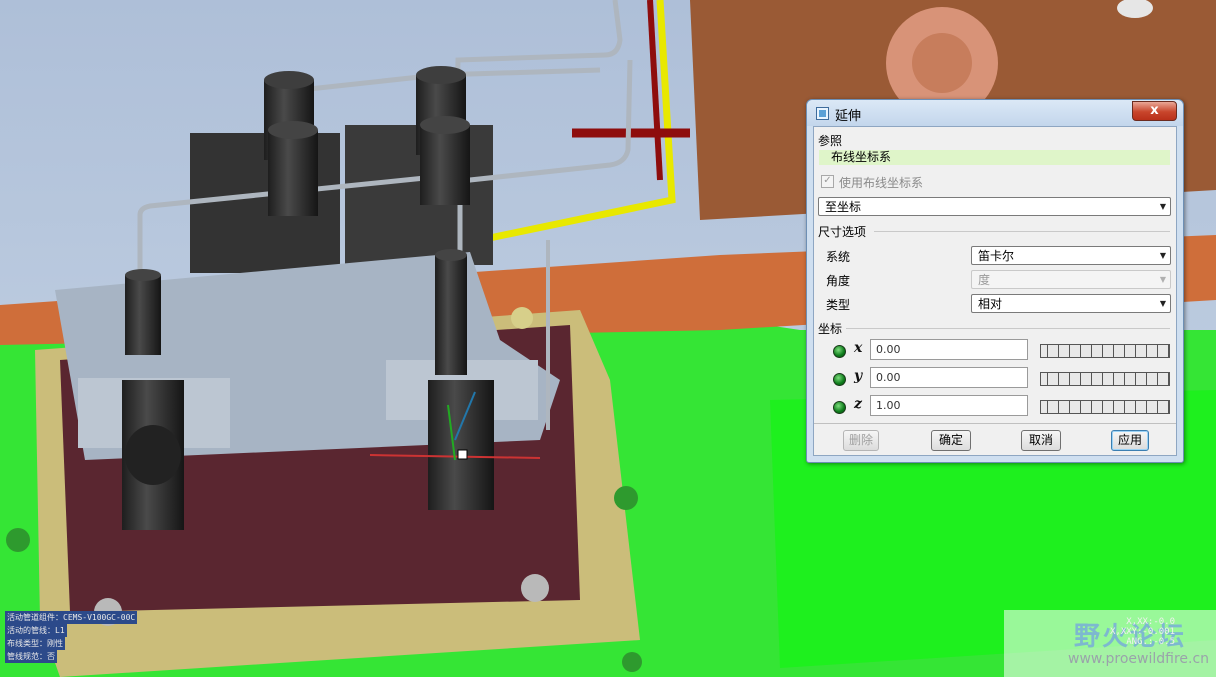  I want to click on coord-line-1: X,XX:-0.0, so click(1151, 622).